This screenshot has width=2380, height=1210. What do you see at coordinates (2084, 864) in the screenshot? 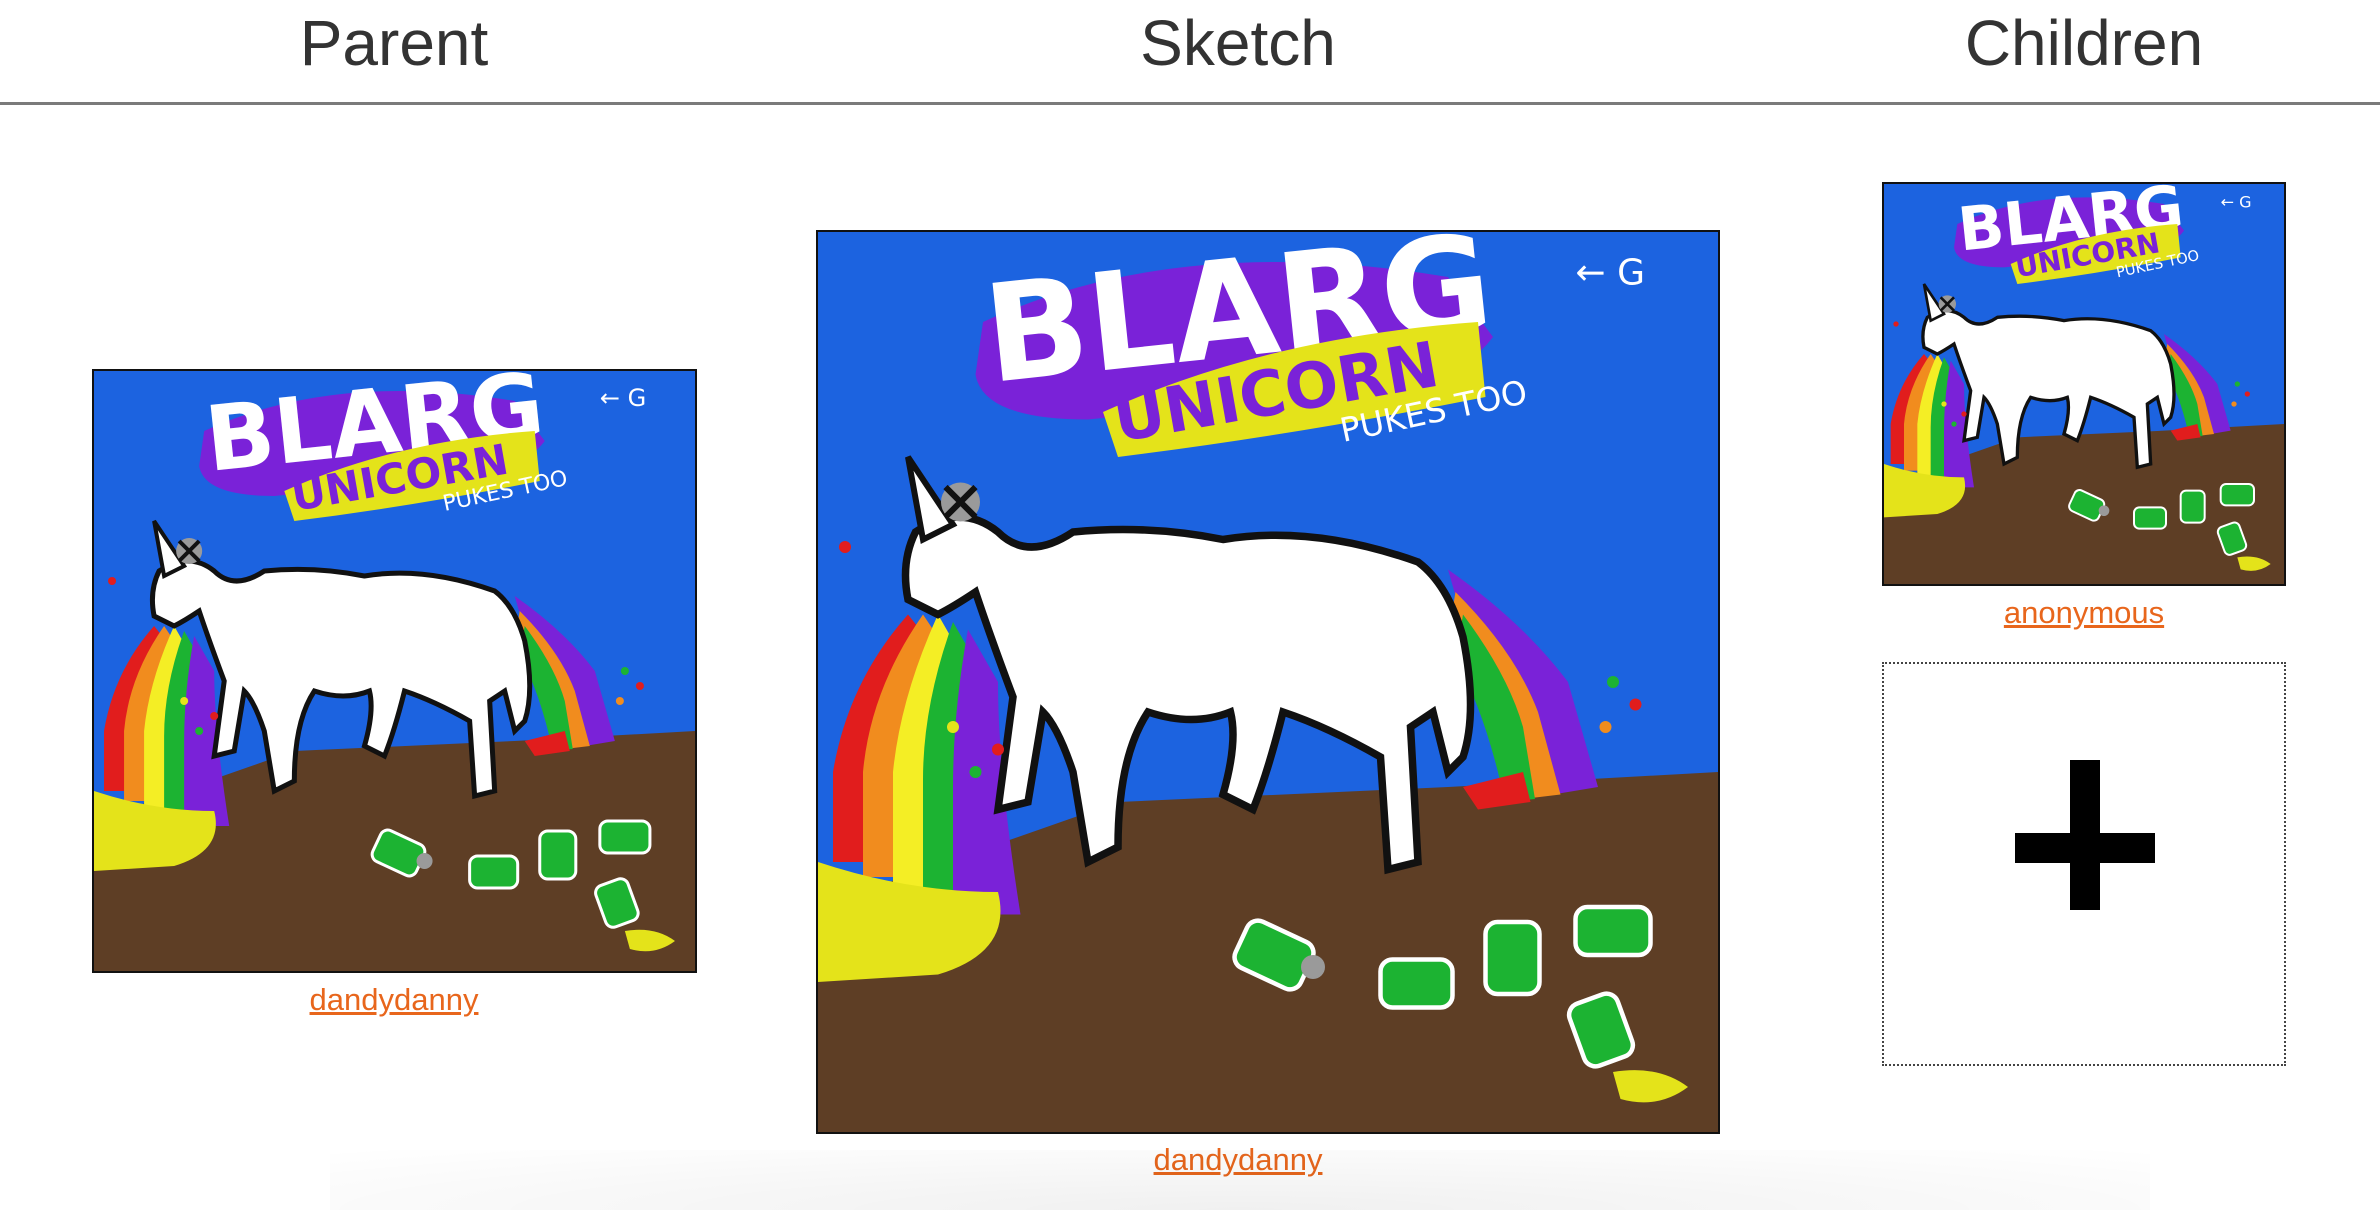
I see `add-child-button` at bounding box center [2084, 864].